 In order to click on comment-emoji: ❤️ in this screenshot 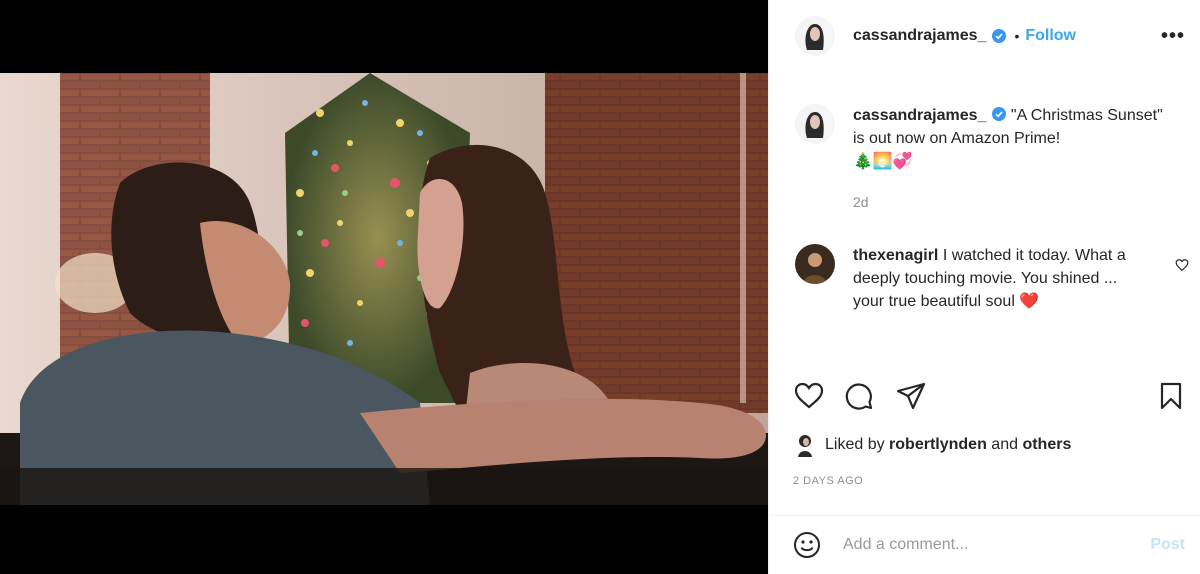, I will do `click(1029, 301)`.